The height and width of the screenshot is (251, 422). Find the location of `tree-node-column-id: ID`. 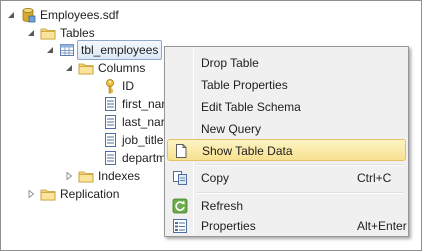

tree-node-column-id: ID is located at coordinates (118, 86).